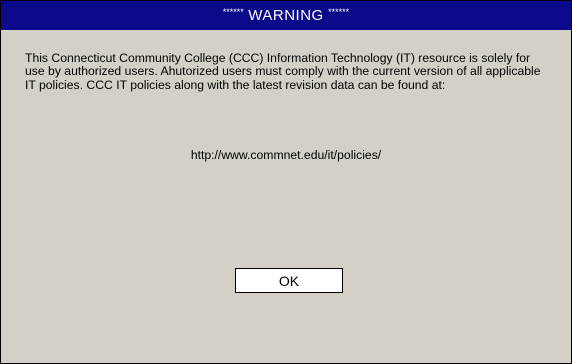 This screenshot has height=364, width=572. I want to click on dialog-title-bar: ****** WARNING ******, so click(286, 15).